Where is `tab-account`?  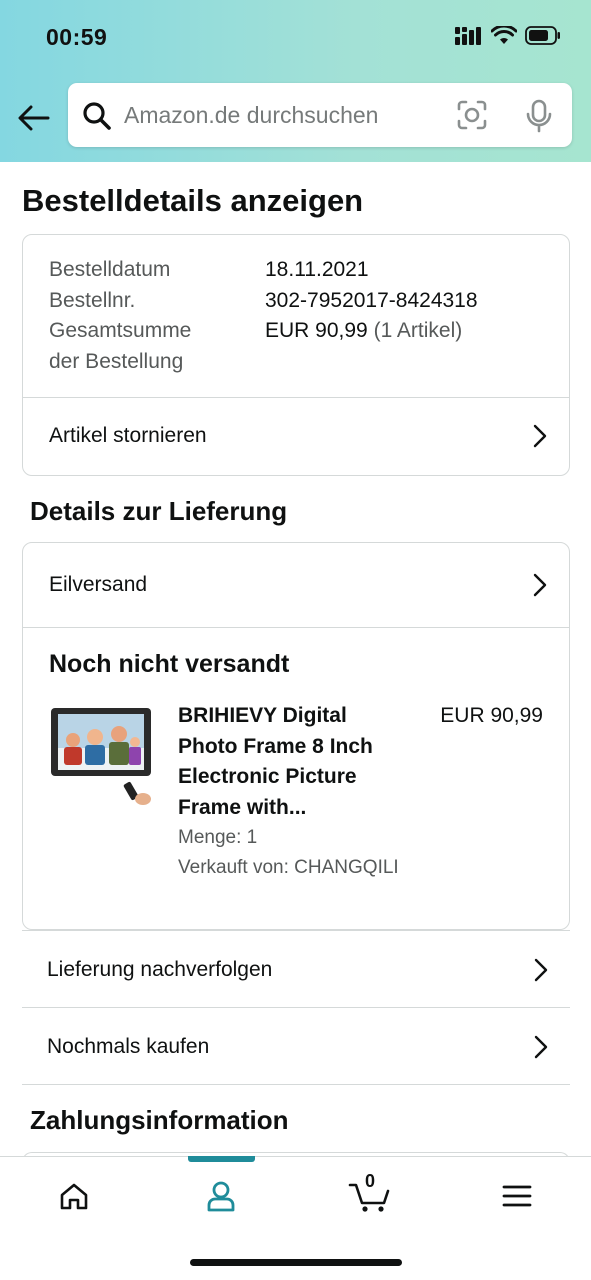 tab-account is located at coordinates (221, 1196).